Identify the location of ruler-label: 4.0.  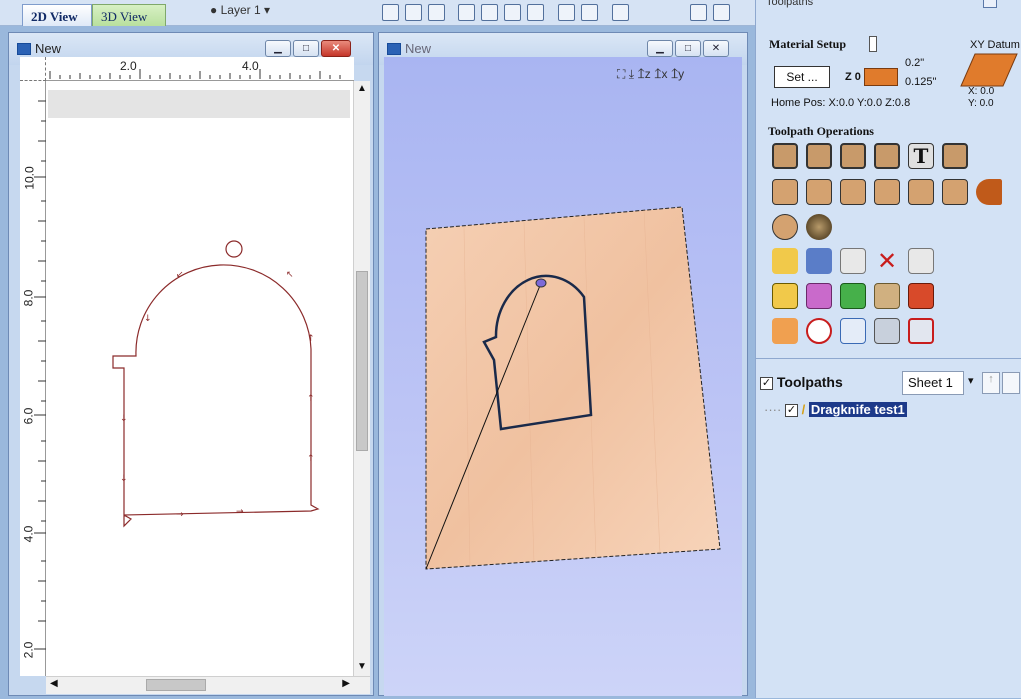
(250, 66).